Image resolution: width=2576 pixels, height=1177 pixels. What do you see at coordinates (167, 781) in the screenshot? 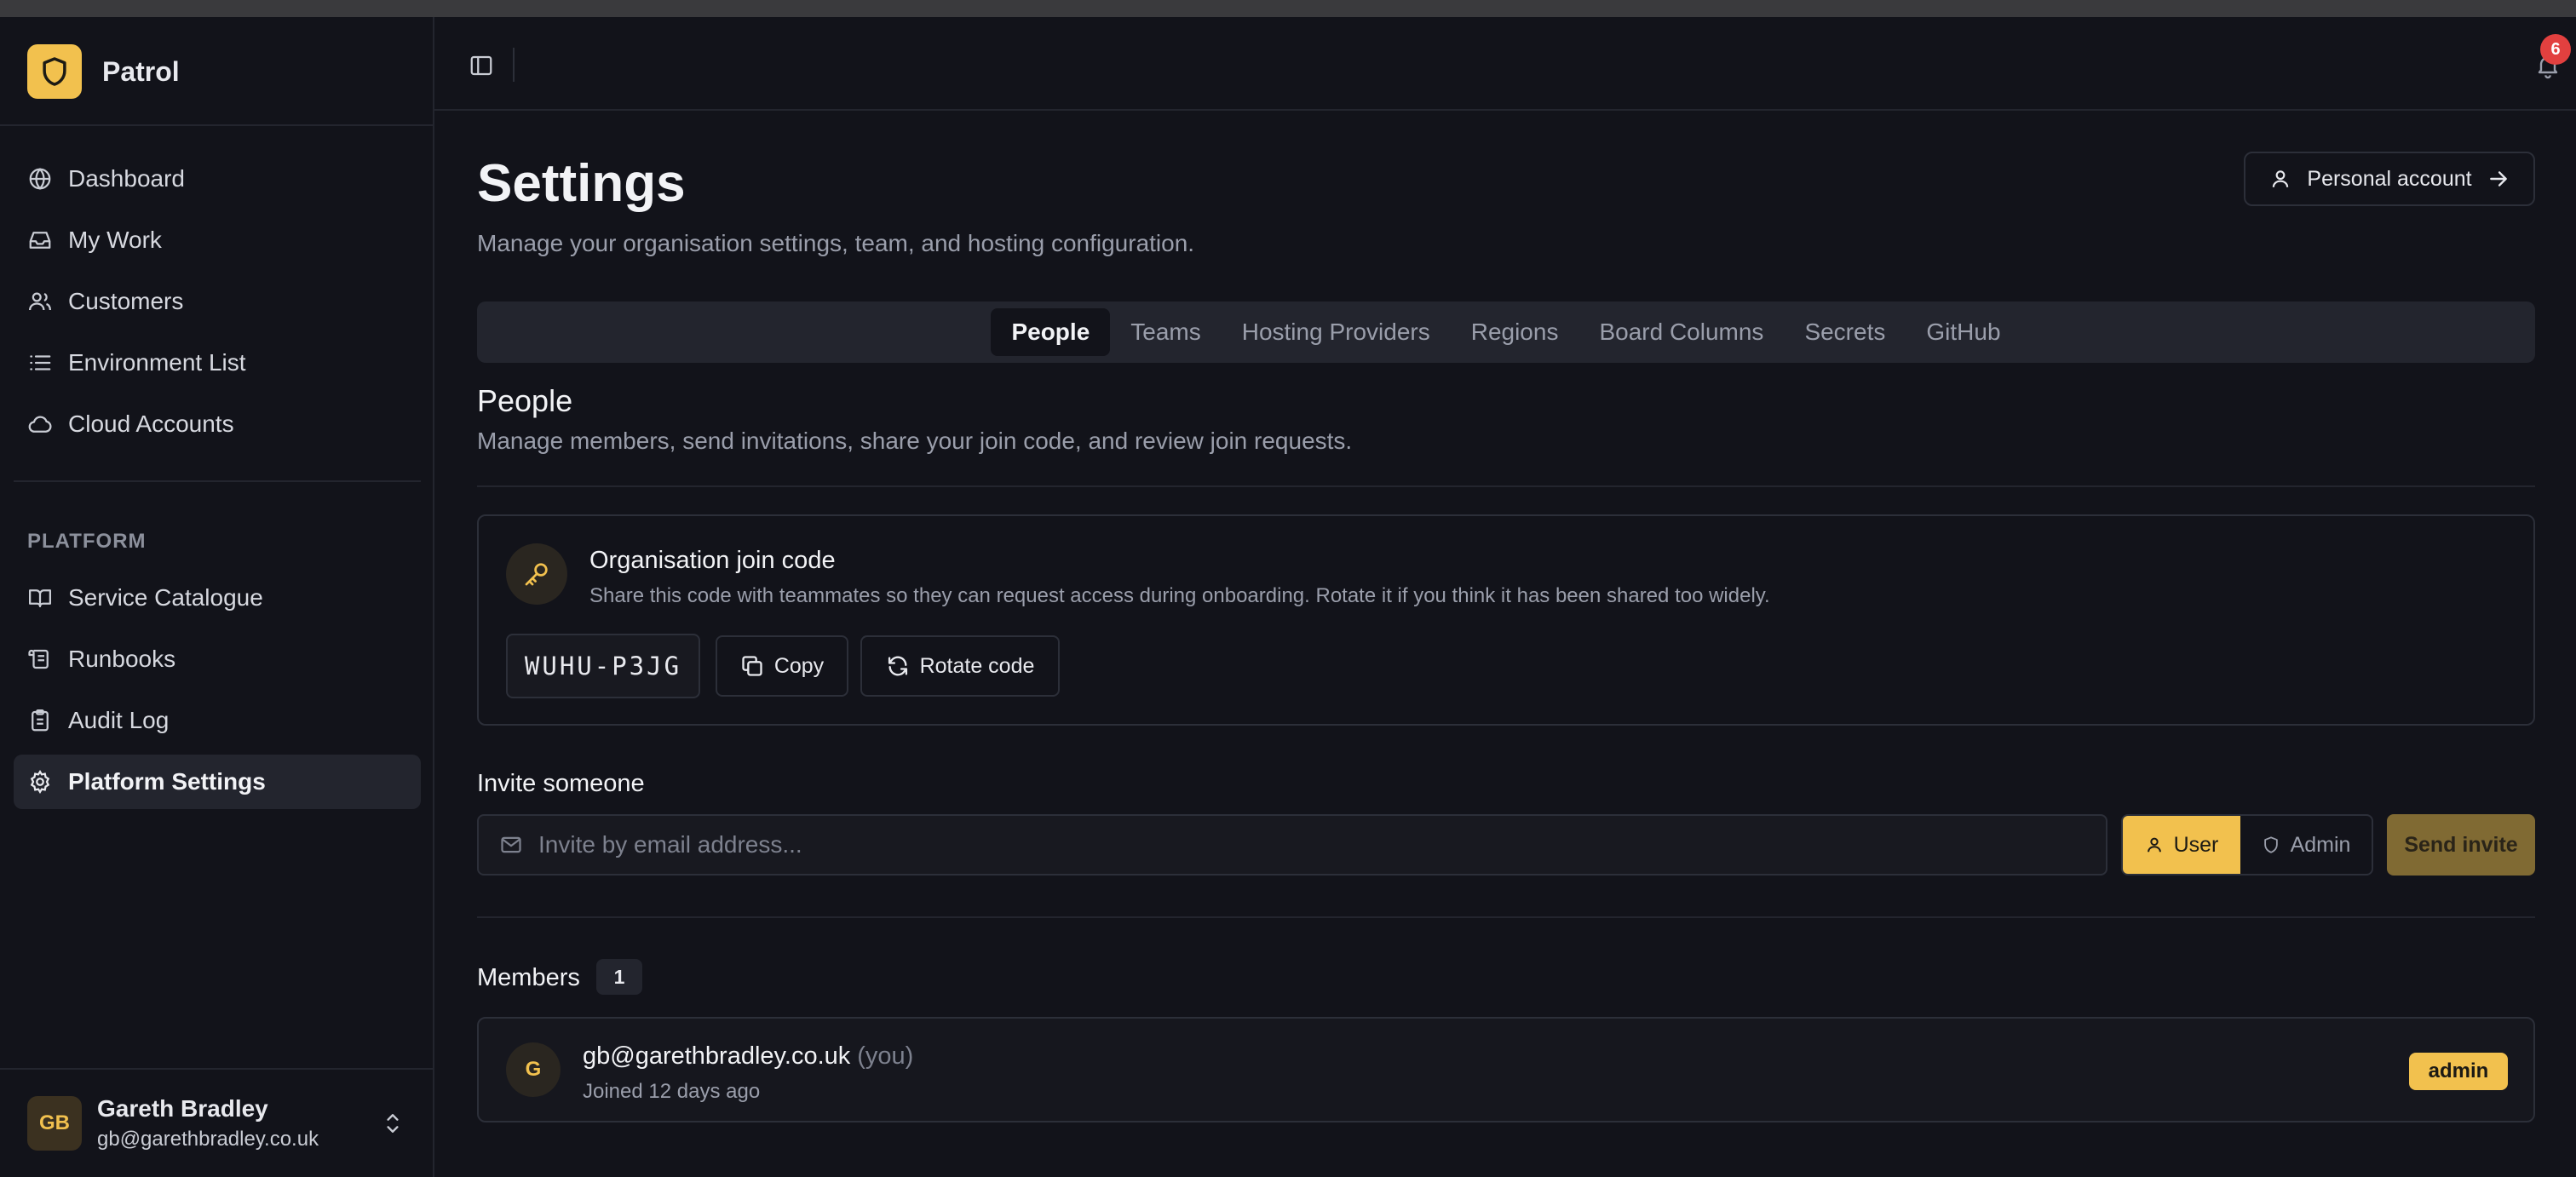
I see `sidebar-item-label: Platform Settings` at bounding box center [167, 781].